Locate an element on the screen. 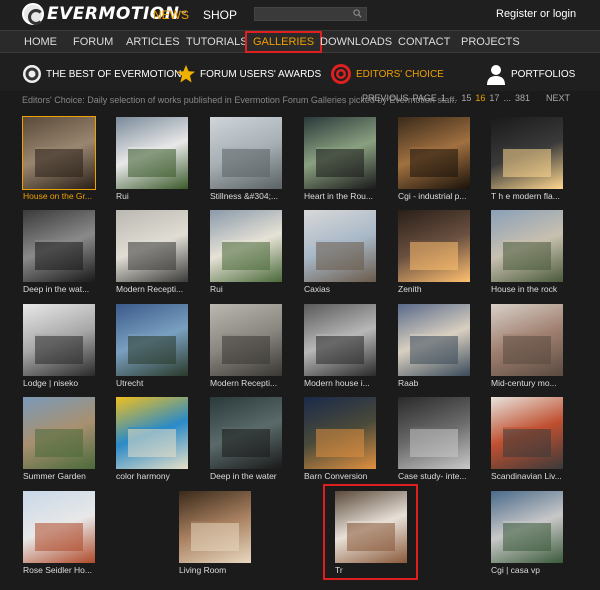  nav-forum: FORUM is located at coordinates (93, 42).